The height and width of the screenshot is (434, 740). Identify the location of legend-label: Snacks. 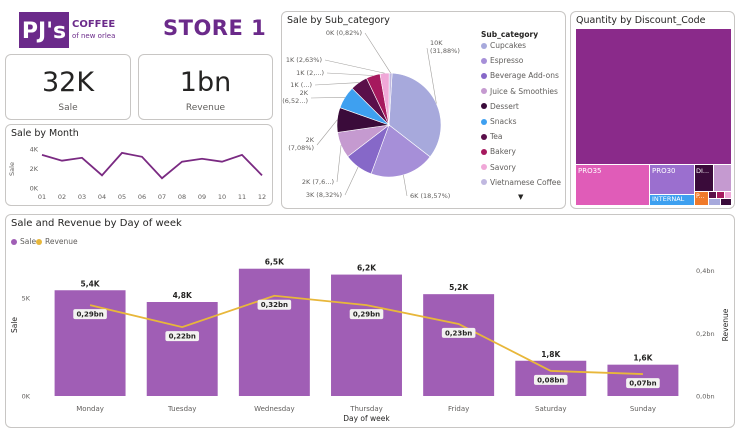
(503, 121).